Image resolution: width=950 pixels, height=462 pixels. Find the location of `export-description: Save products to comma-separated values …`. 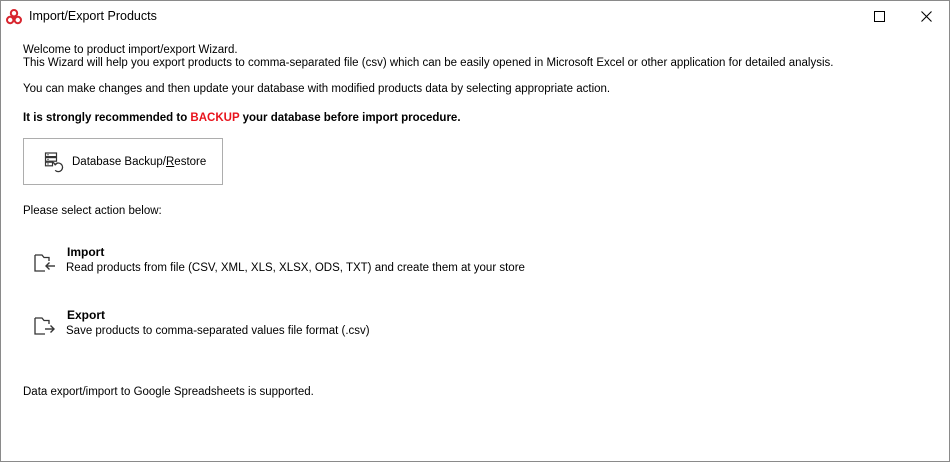

export-description: Save products to comma-separated values … is located at coordinates (218, 331).